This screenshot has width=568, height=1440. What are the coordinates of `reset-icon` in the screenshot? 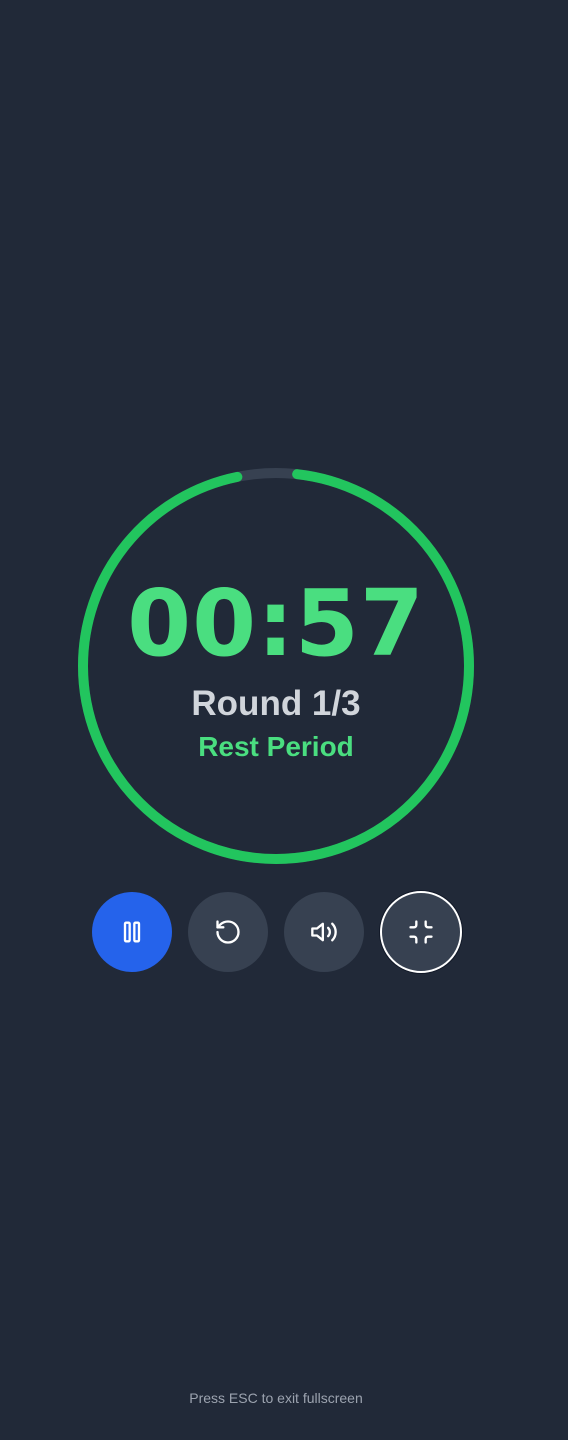 It's located at (228, 932).